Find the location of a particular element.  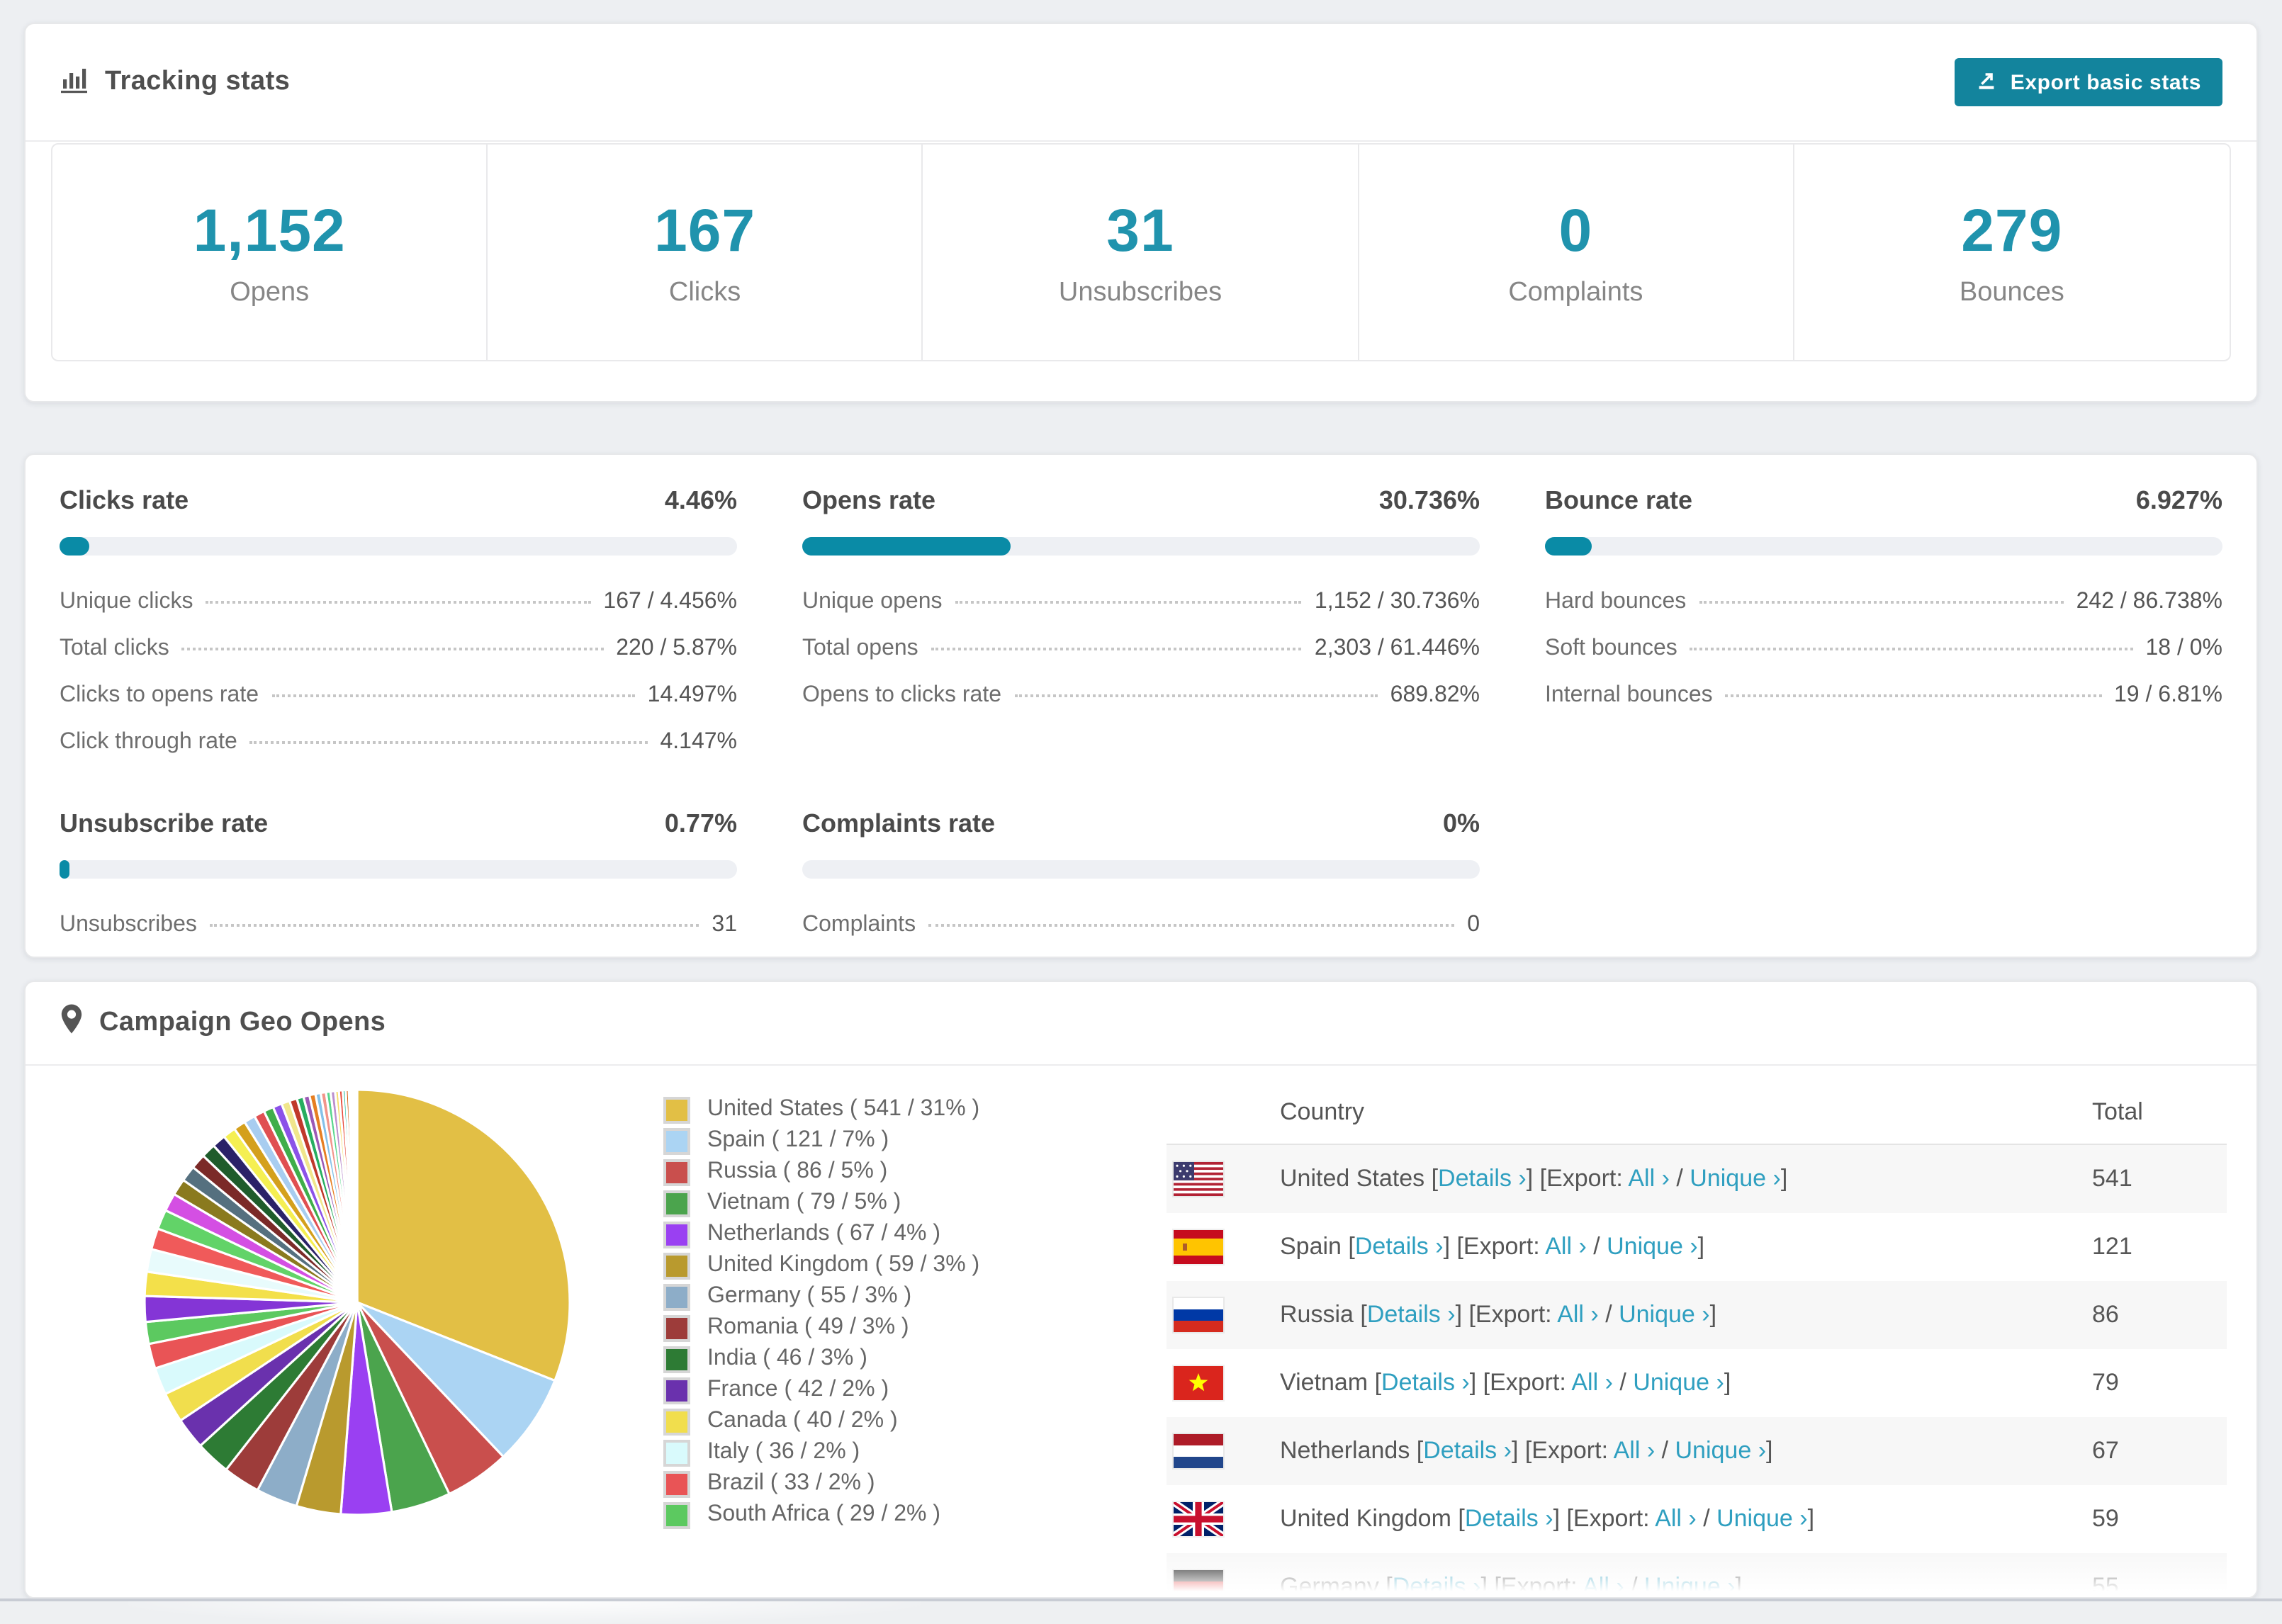

pie-slice is located at coordinates (357, 1195).